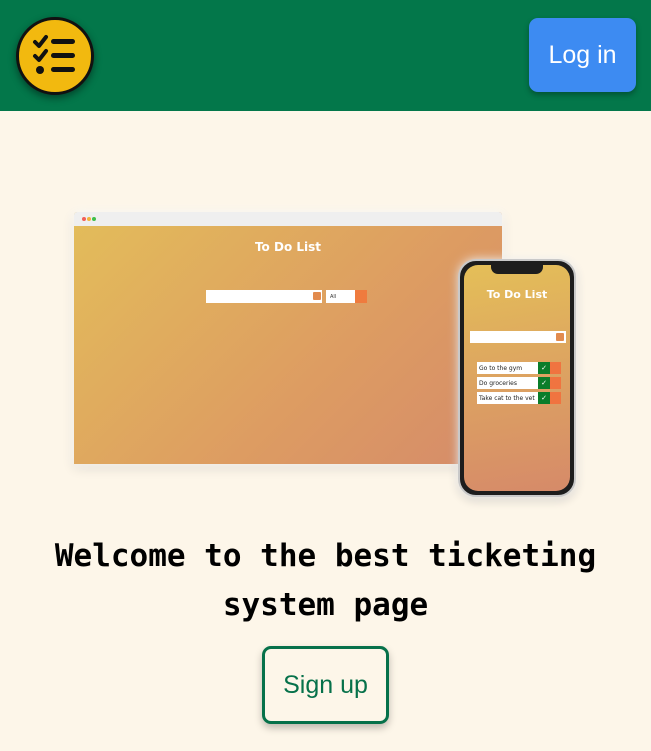  I want to click on phone-todo-item: Go to the gym ✓, so click(519, 368).